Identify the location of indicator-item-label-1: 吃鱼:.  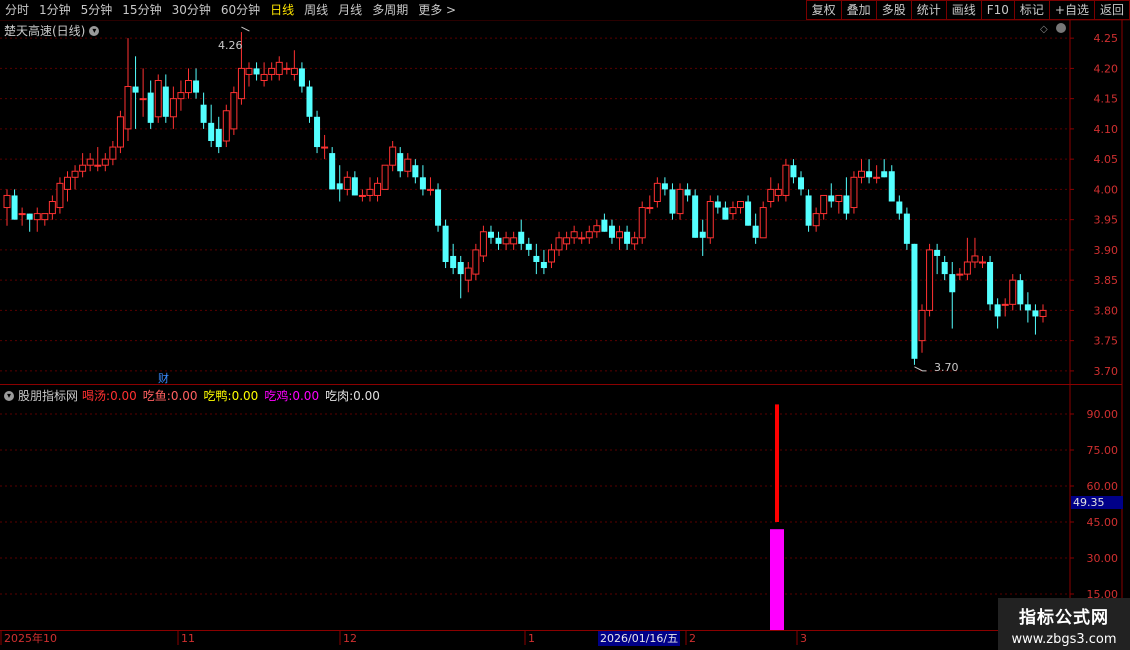
(156, 396).